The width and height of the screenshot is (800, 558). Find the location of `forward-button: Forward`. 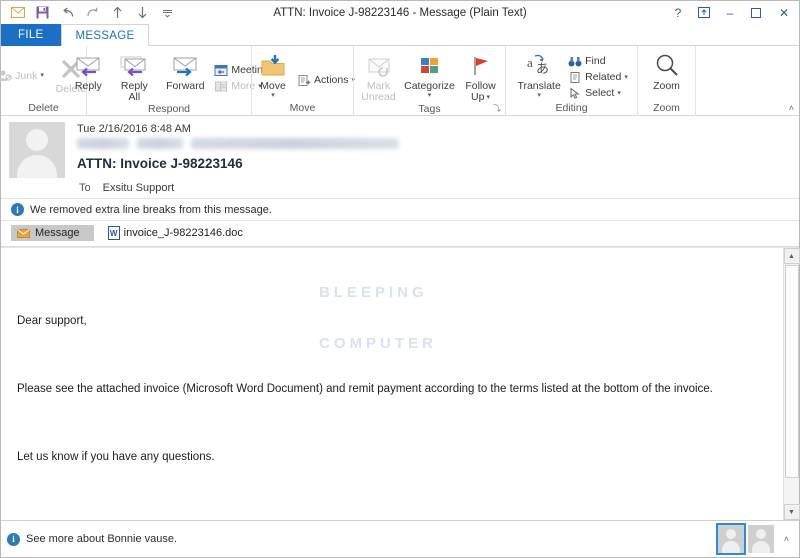

forward-button: Forward is located at coordinates (185, 70).